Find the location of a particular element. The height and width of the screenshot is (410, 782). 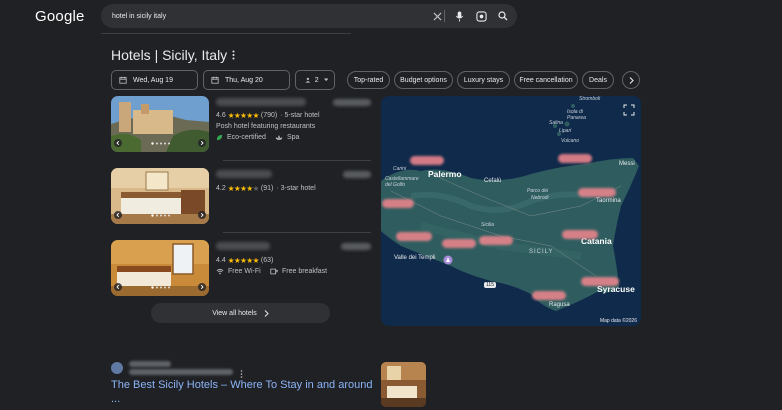

map-label-valle: Valle dei Templi is located at coordinates (415, 258).